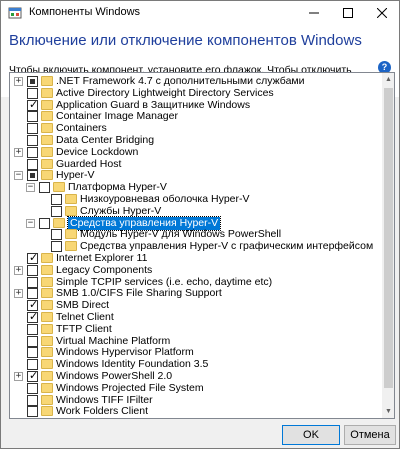  I want to click on feature-row: Work Folders Client, so click(195, 411).